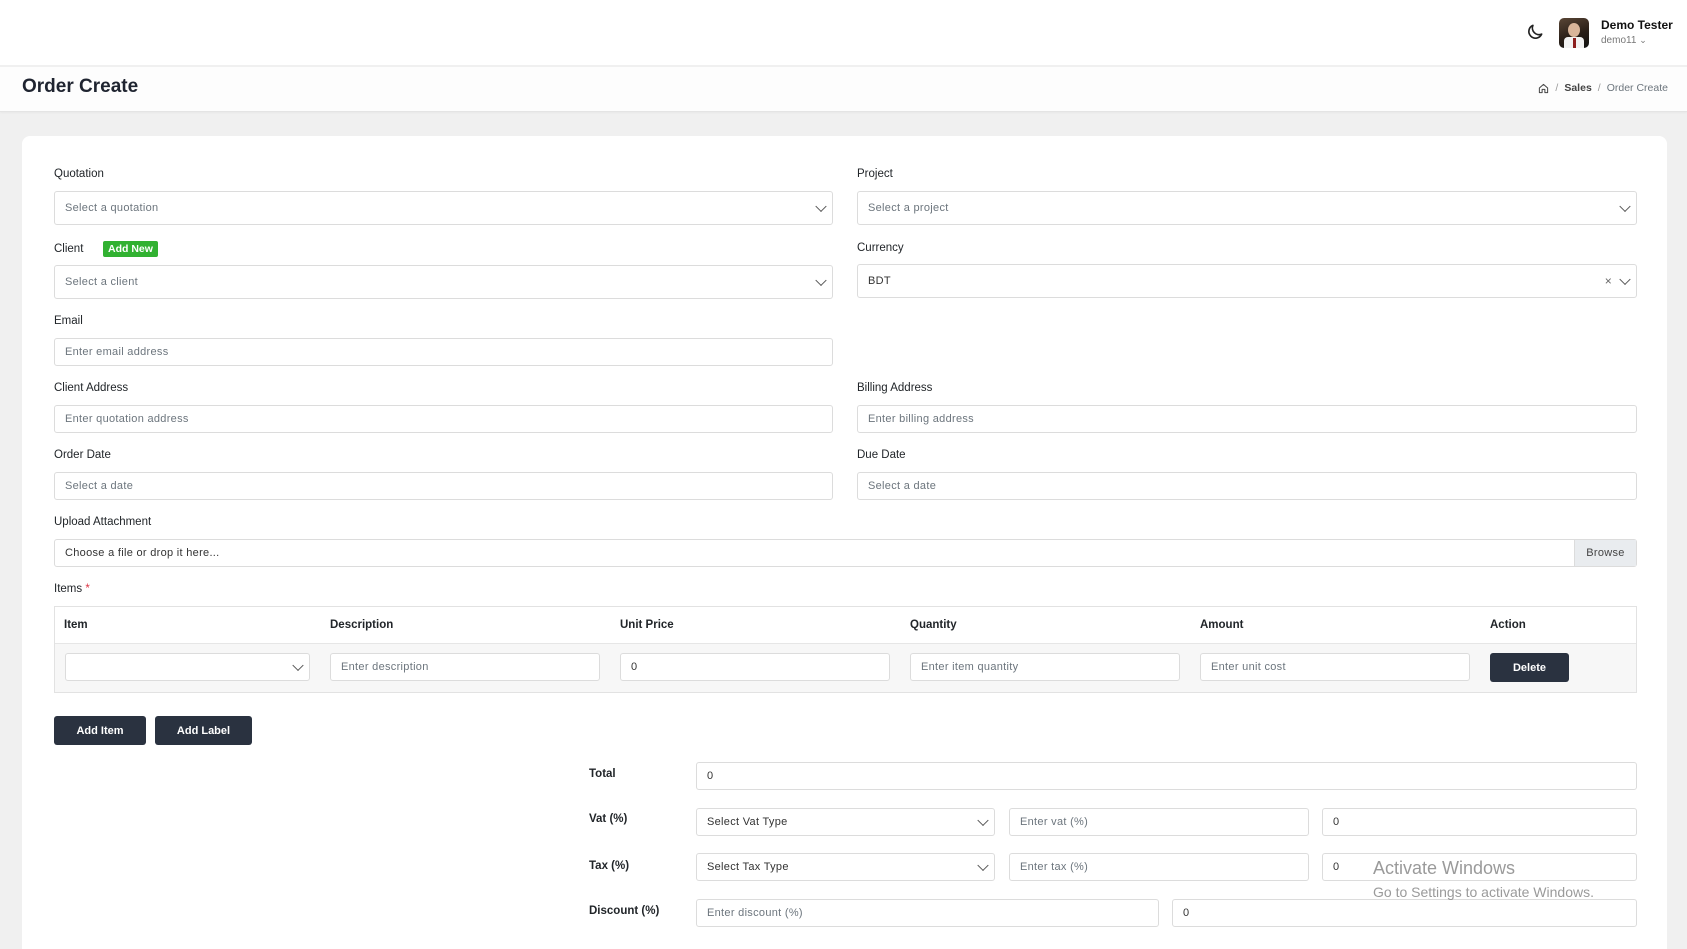 The width and height of the screenshot is (1687, 949). What do you see at coordinates (79, 174) in the screenshot?
I see `quotation-label: Quotation` at bounding box center [79, 174].